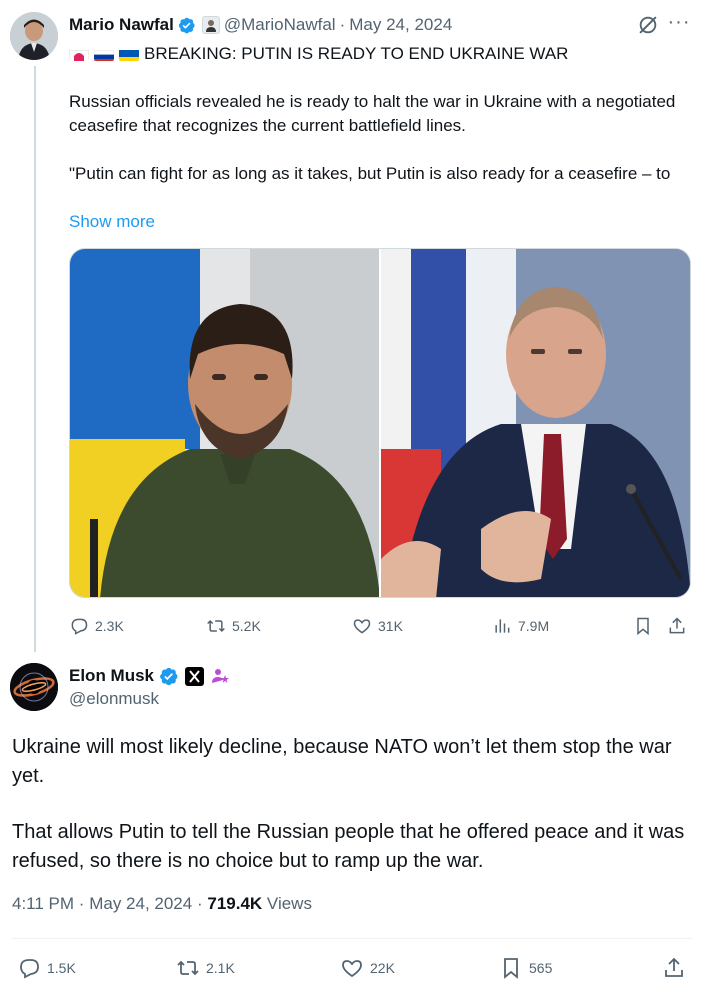 This screenshot has width=702, height=989. What do you see at coordinates (111, 676) in the screenshot?
I see `main-author-name: Elon Musk` at bounding box center [111, 676].